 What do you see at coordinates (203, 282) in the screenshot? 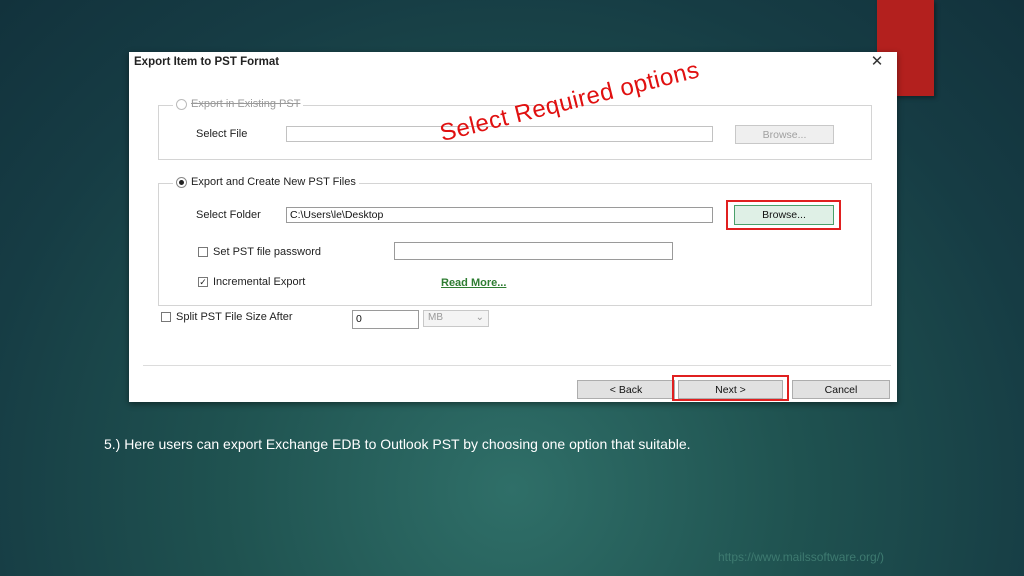
I see `incremental-checkbox: ✓` at bounding box center [203, 282].